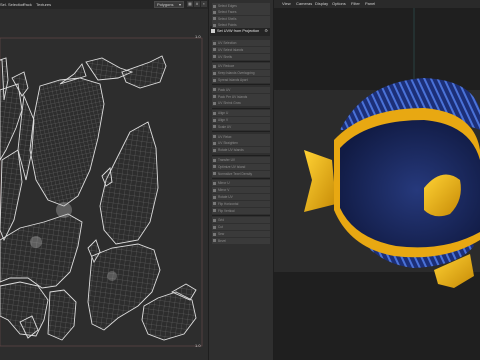 The height and width of the screenshot is (360, 480). I want to click on tool-item: Cut, so click(241, 227).